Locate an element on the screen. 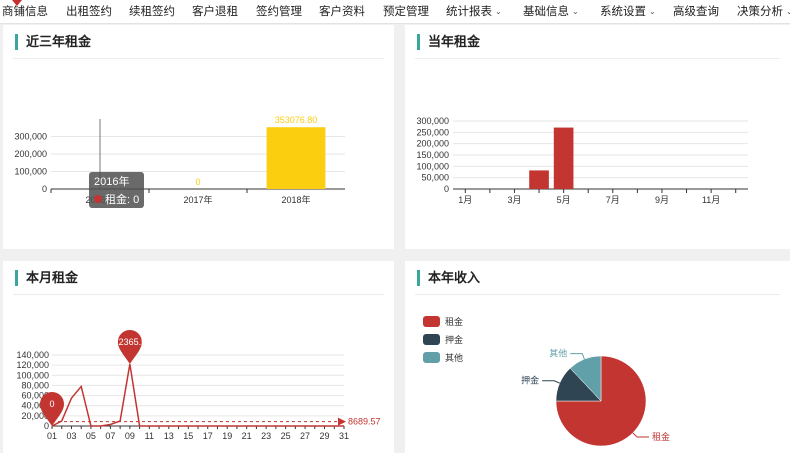  nav-contract-management: 签约管理 is located at coordinates (279, 12).